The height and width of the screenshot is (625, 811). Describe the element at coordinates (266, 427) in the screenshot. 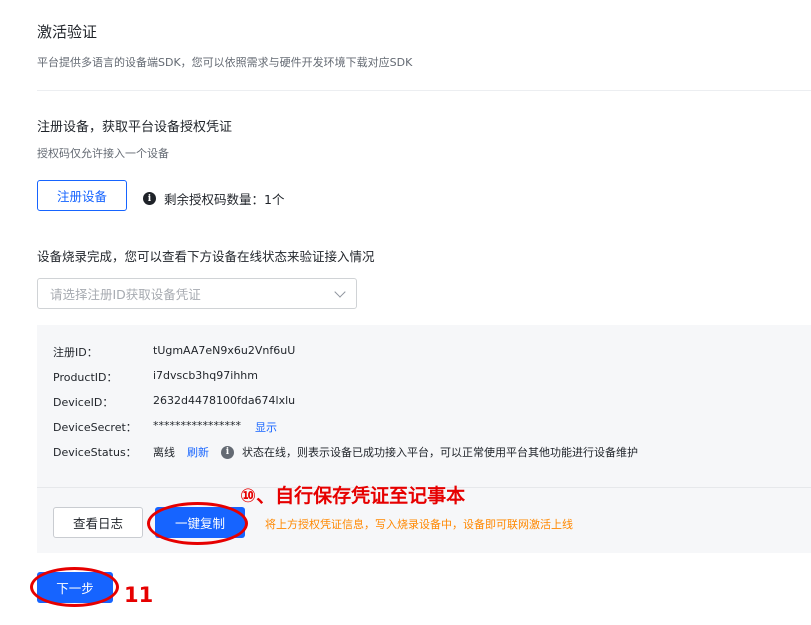

I see `show-secret-link: 显示` at that location.